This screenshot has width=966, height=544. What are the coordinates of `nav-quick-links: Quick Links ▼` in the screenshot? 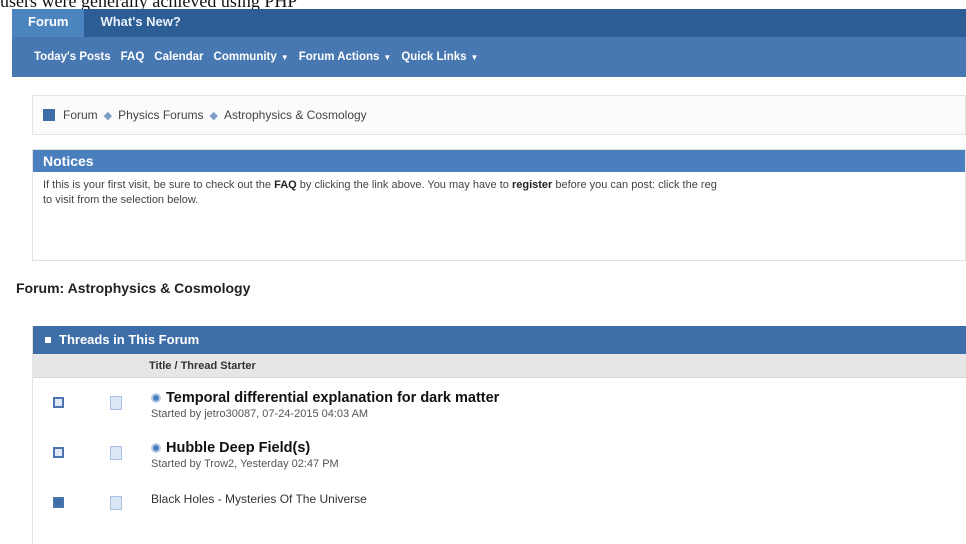 It's located at (439, 57).